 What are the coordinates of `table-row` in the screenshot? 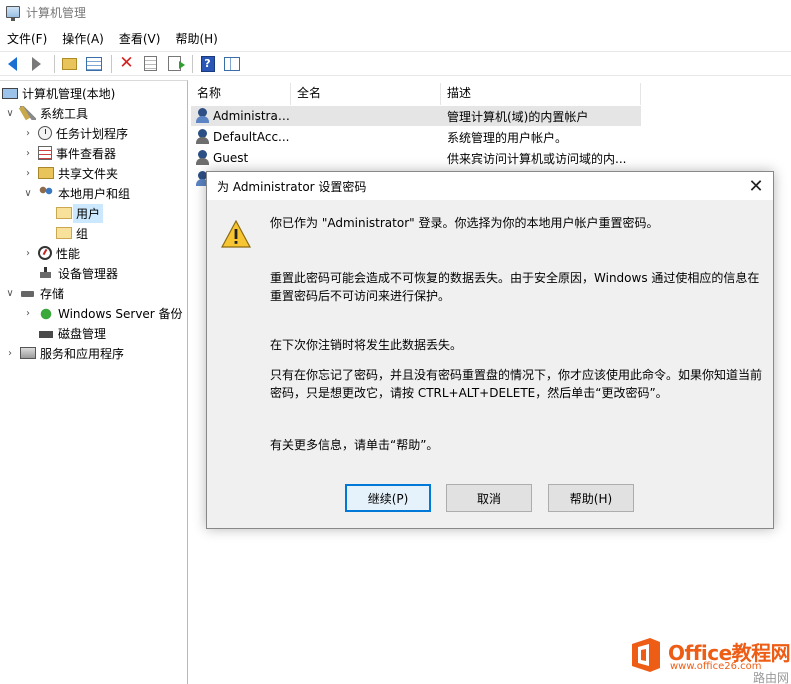 It's located at (200, 179).